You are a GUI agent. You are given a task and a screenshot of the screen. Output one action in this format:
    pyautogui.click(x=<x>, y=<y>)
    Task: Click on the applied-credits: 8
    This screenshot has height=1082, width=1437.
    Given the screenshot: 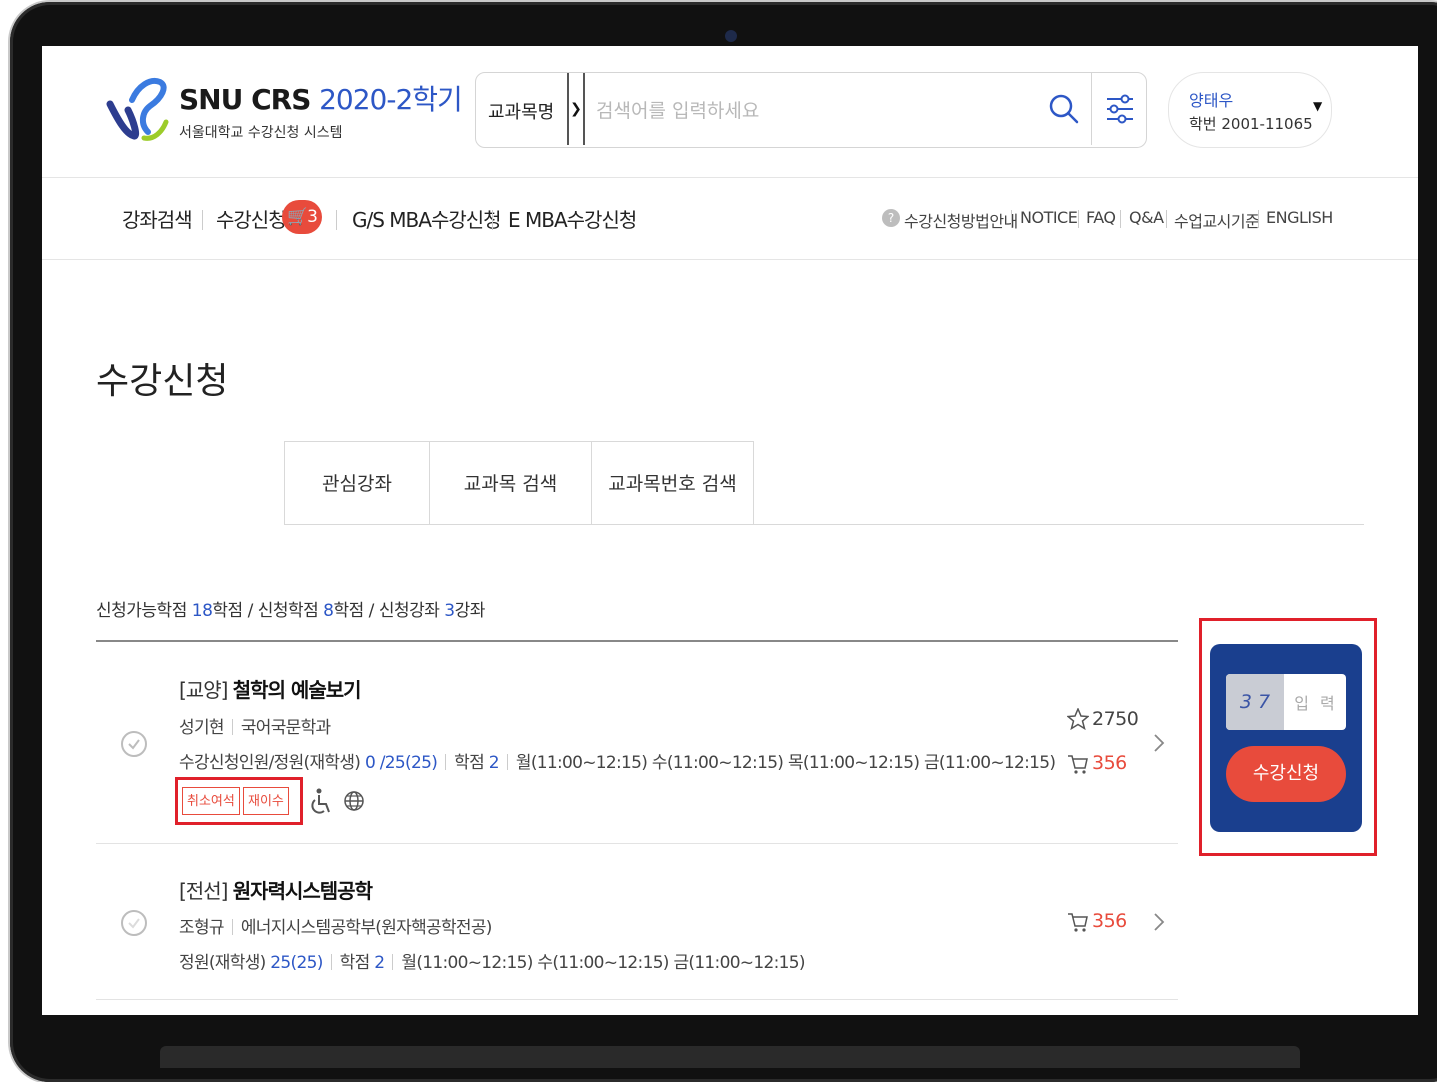 What is the action you would take?
    pyautogui.click(x=328, y=611)
    